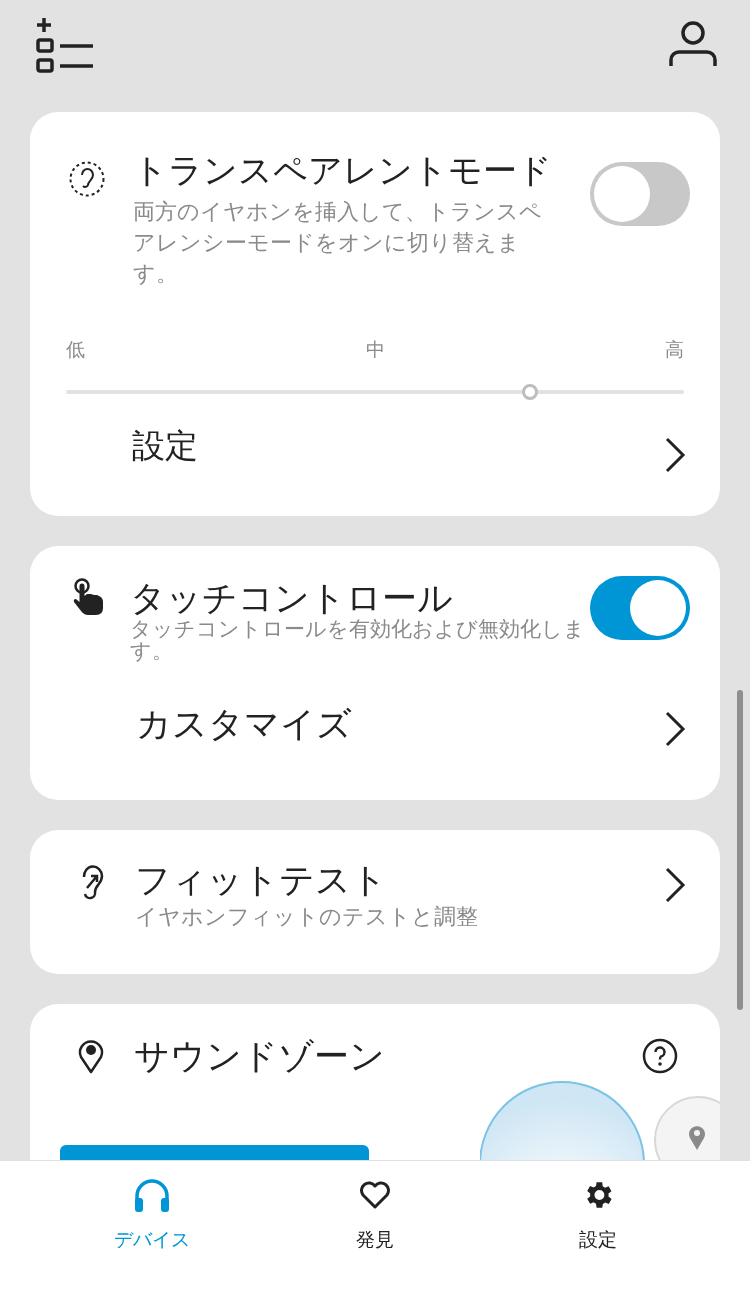 The width and height of the screenshot is (750, 1299). I want to click on add-list-icon, so click(66, 45).